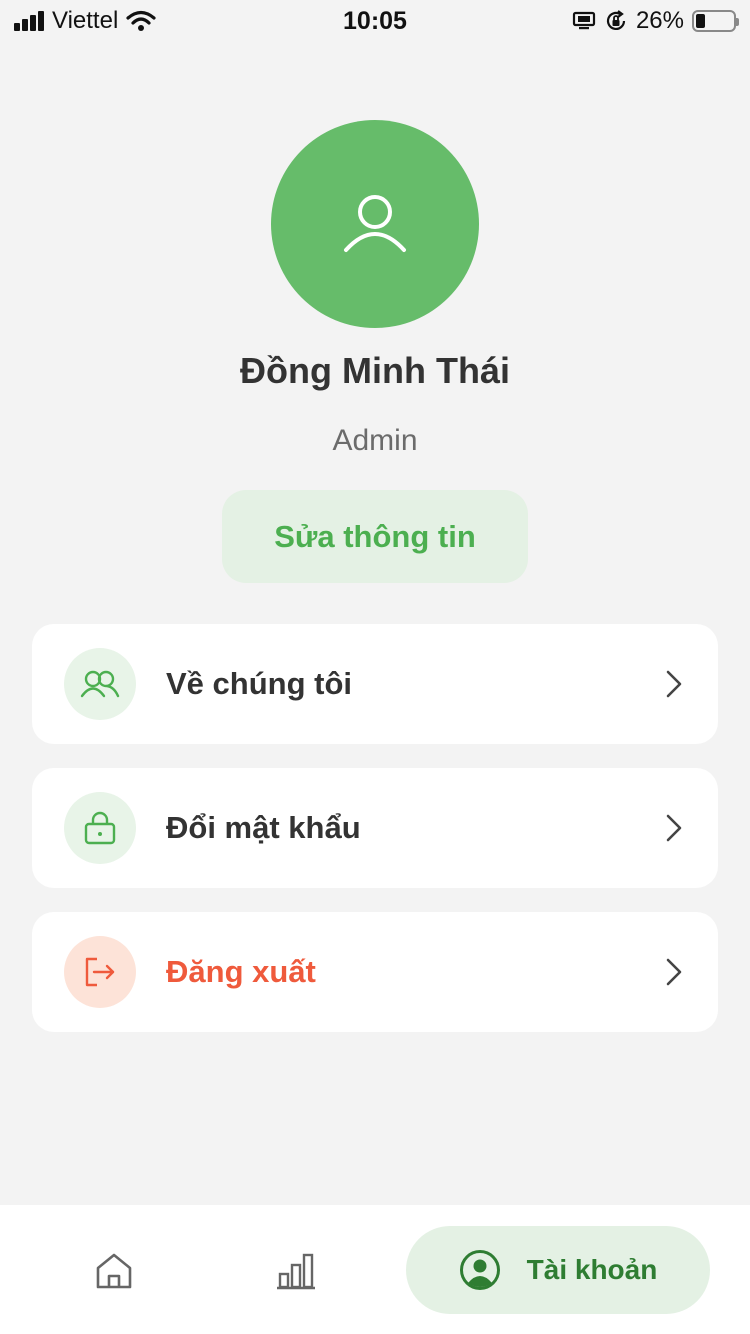 The height and width of the screenshot is (1334, 750). I want to click on menu-label-logout: Đăng xuất, so click(241, 971).